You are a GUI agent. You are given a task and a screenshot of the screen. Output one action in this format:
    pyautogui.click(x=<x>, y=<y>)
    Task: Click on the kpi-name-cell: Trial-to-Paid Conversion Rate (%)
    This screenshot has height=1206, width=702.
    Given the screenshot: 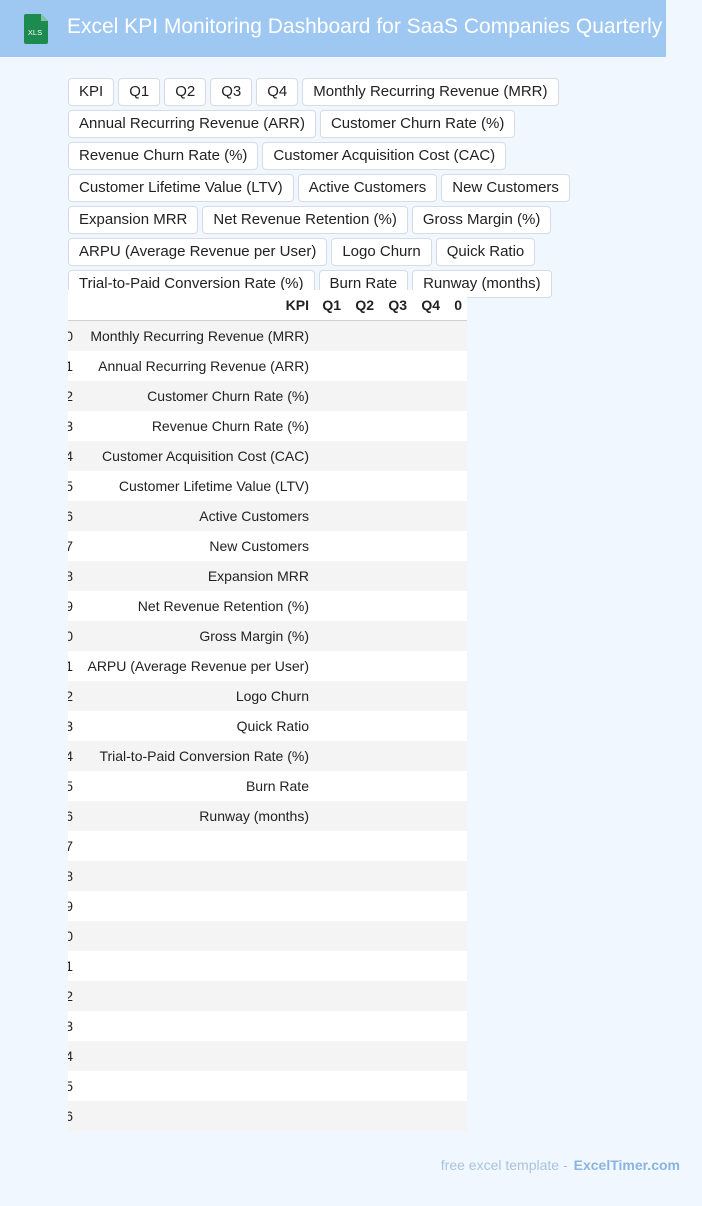 What is the action you would take?
    pyautogui.click(x=193, y=756)
    